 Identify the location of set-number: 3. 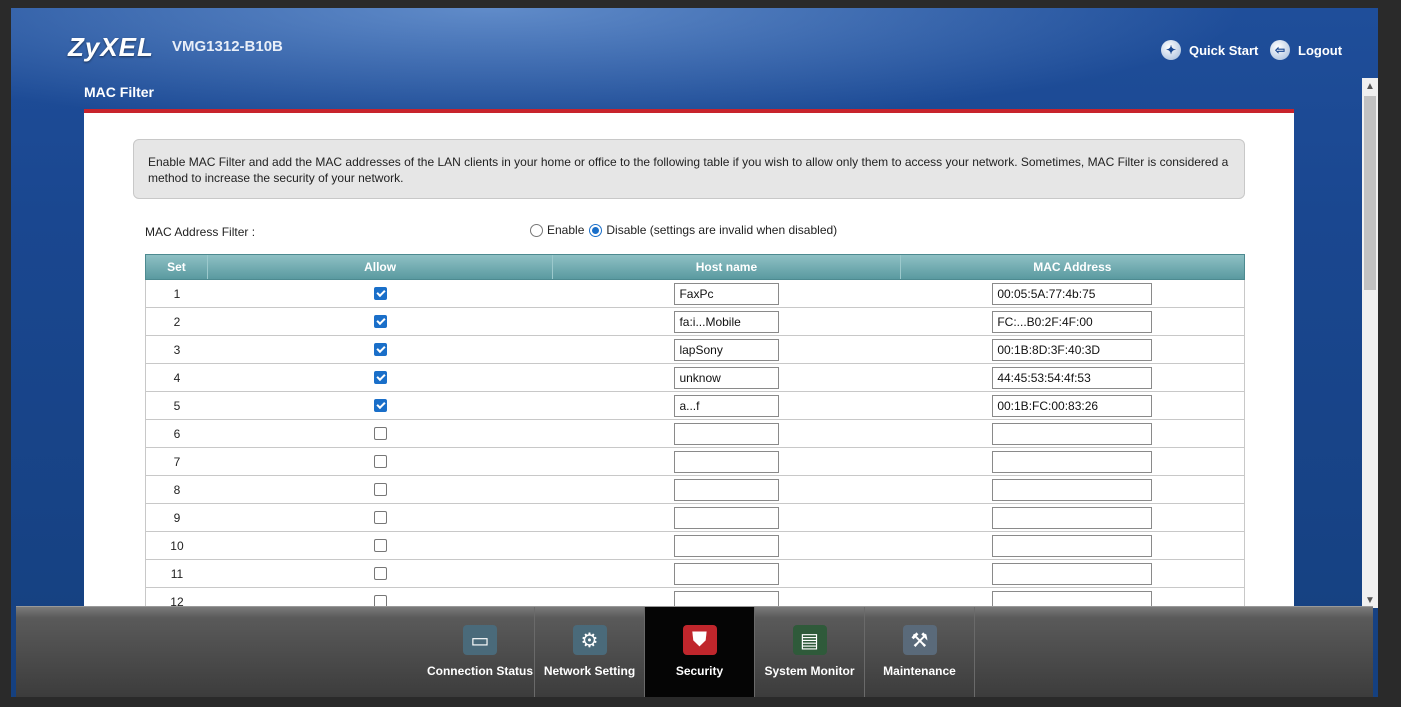
(177, 349).